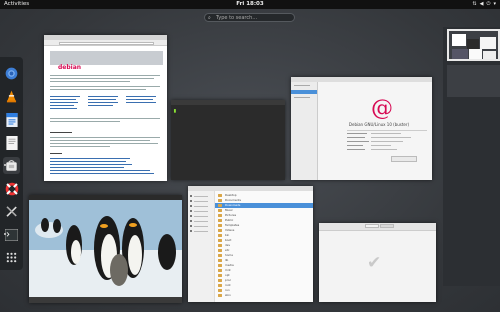 The width and height of the screenshot is (500, 312). What do you see at coordinates (209, 18) in the screenshot?
I see `search-icon: ⌕` at bounding box center [209, 18].